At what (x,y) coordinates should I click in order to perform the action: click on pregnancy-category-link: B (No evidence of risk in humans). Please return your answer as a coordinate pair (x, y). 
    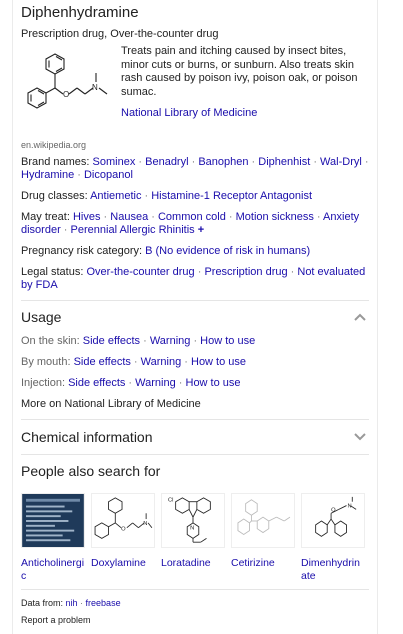
    Looking at the image, I should click on (227, 251).